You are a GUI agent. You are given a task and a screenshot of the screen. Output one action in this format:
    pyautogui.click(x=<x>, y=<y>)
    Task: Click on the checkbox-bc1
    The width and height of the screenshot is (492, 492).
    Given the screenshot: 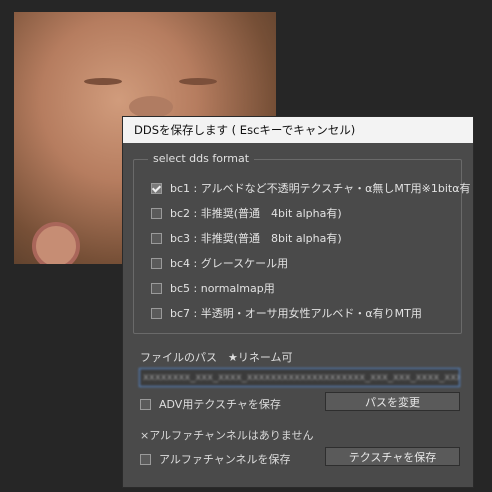 What is the action you would take?
    pyautogui.click(x=156, y=188)
    